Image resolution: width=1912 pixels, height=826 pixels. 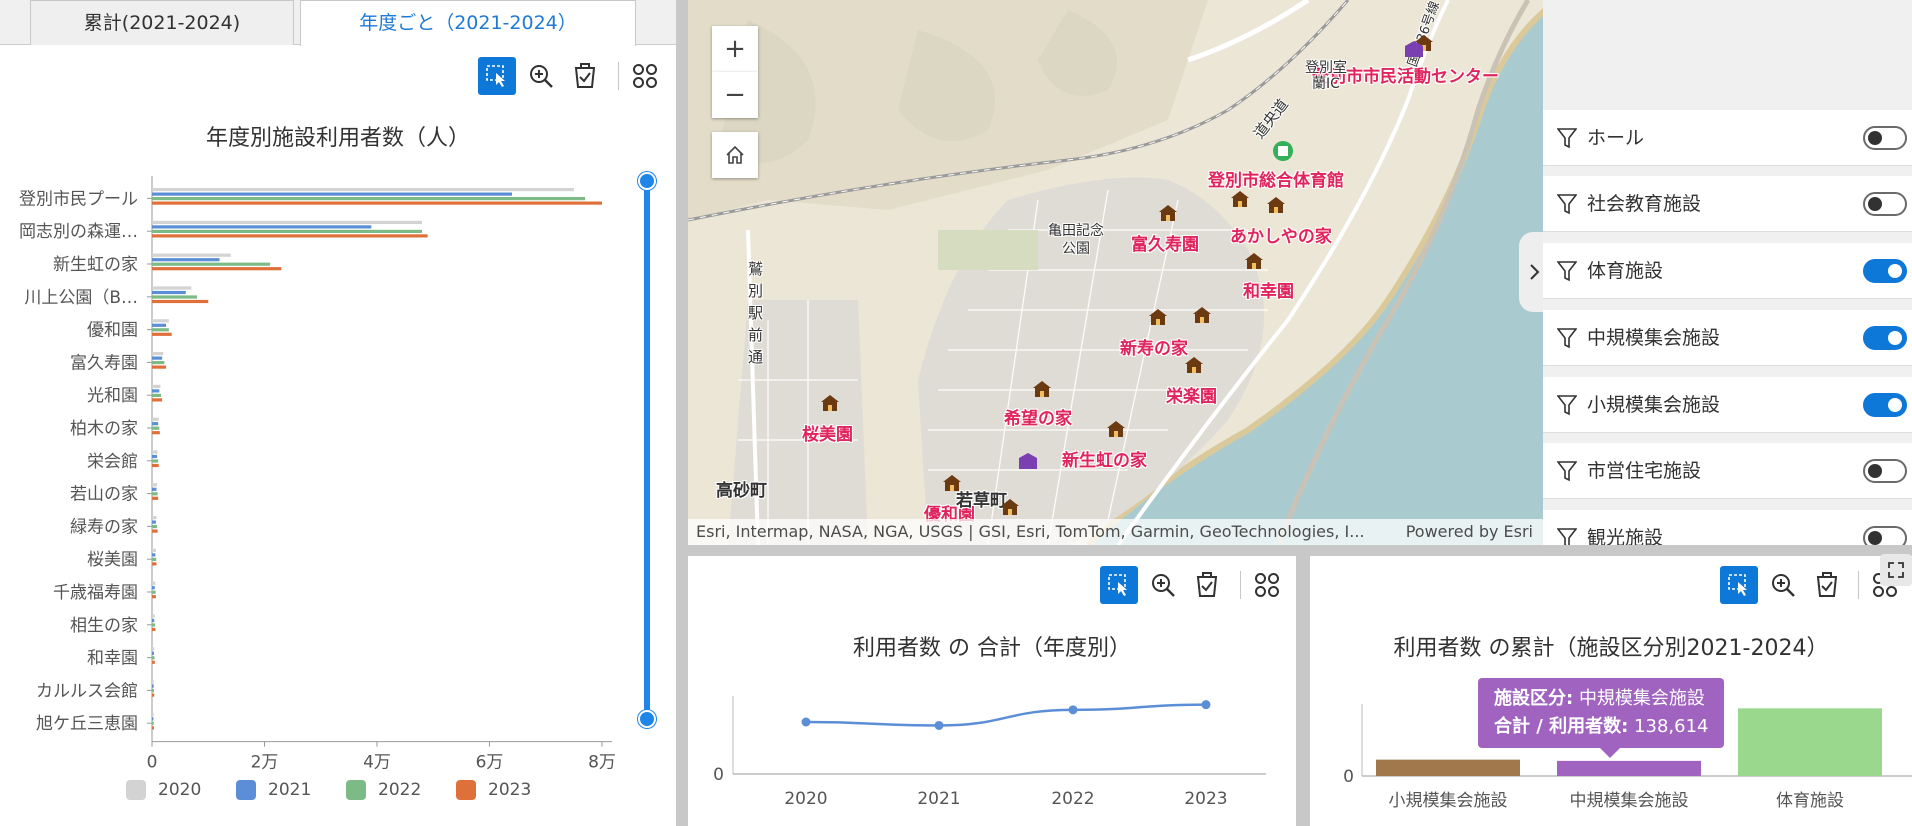 What do you see at coordinates (1154, 346) in the screenshot?
I see `map-label-shinju: 新寿の家` at bounding box center [1154, 346].